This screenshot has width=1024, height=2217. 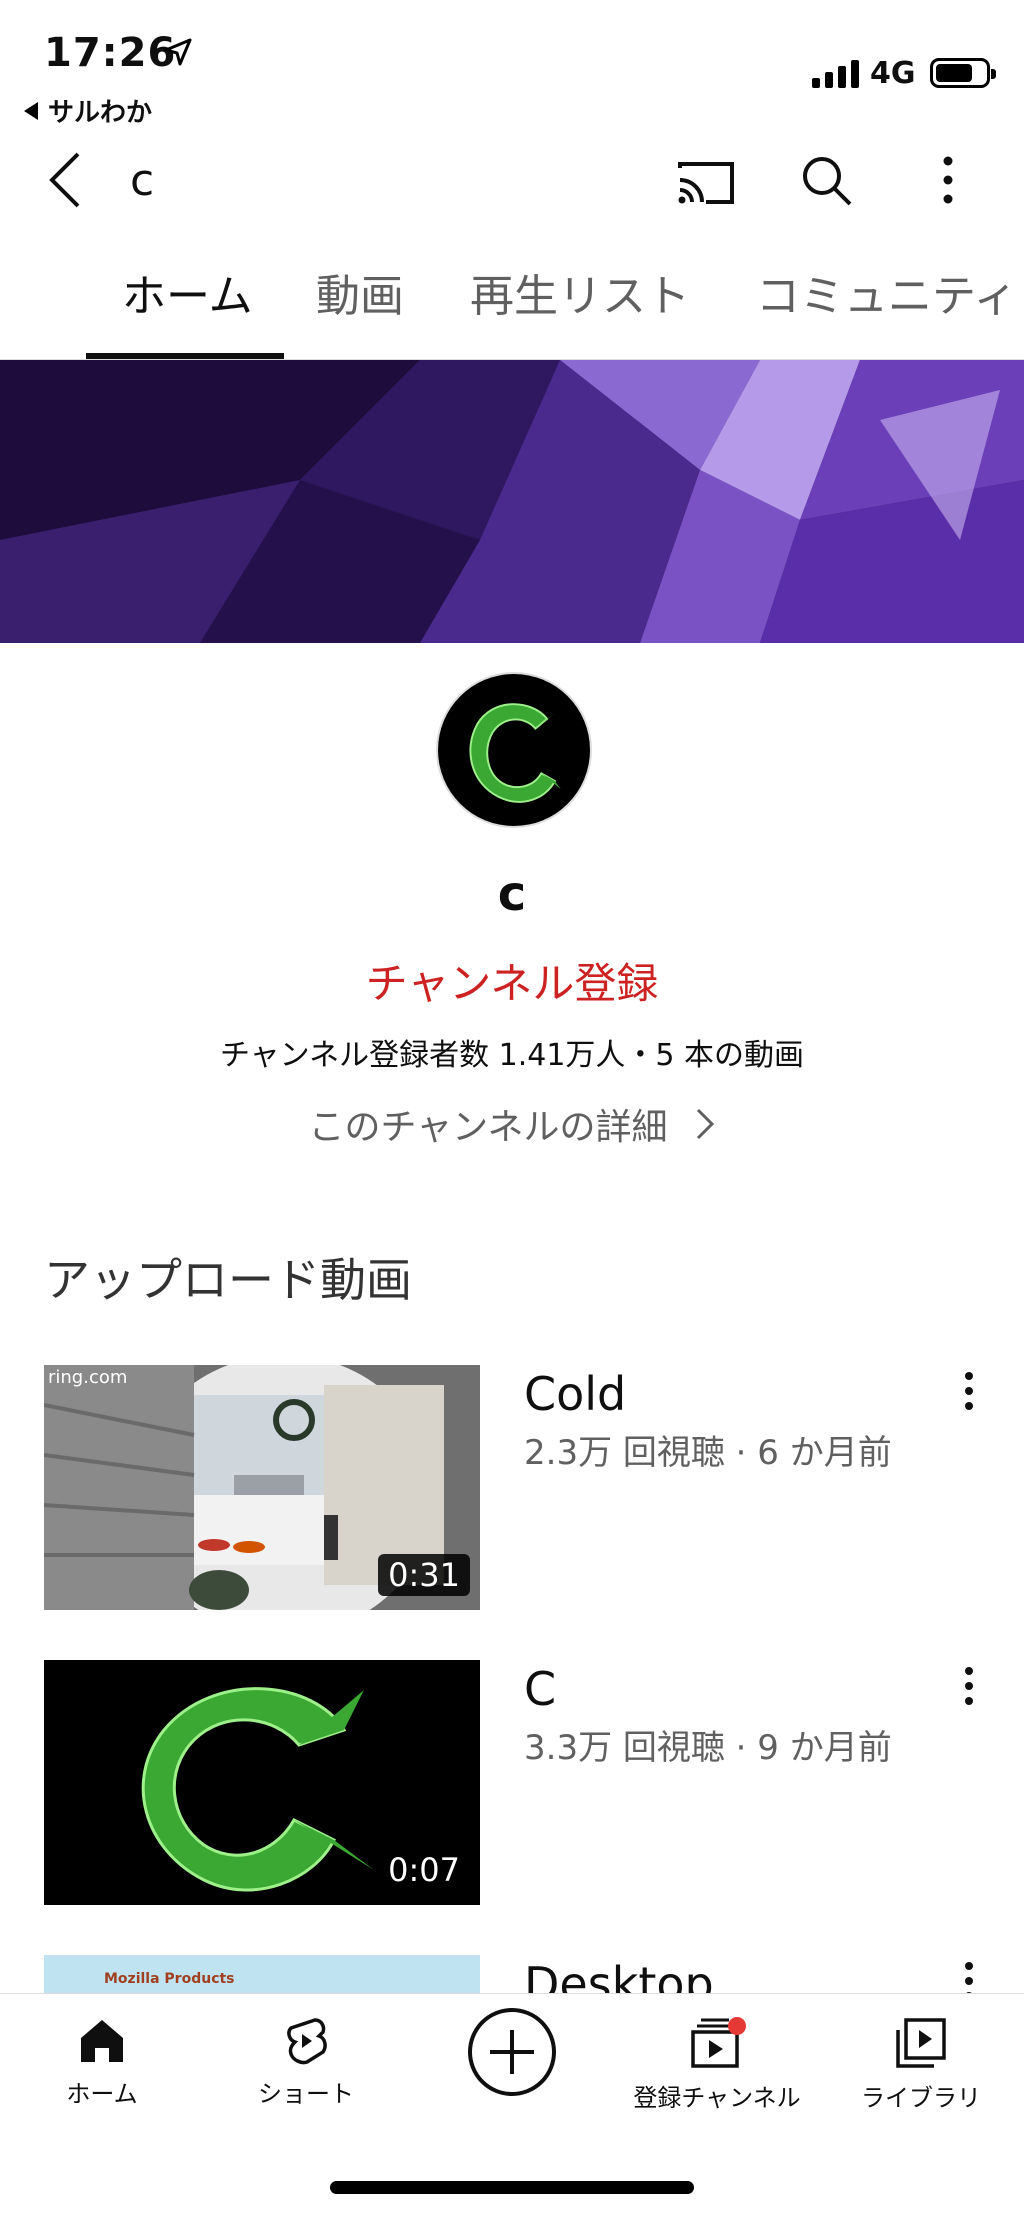 I want to click on video-thumbnail: ring.com 0:31, so click(x=262, y=1487).